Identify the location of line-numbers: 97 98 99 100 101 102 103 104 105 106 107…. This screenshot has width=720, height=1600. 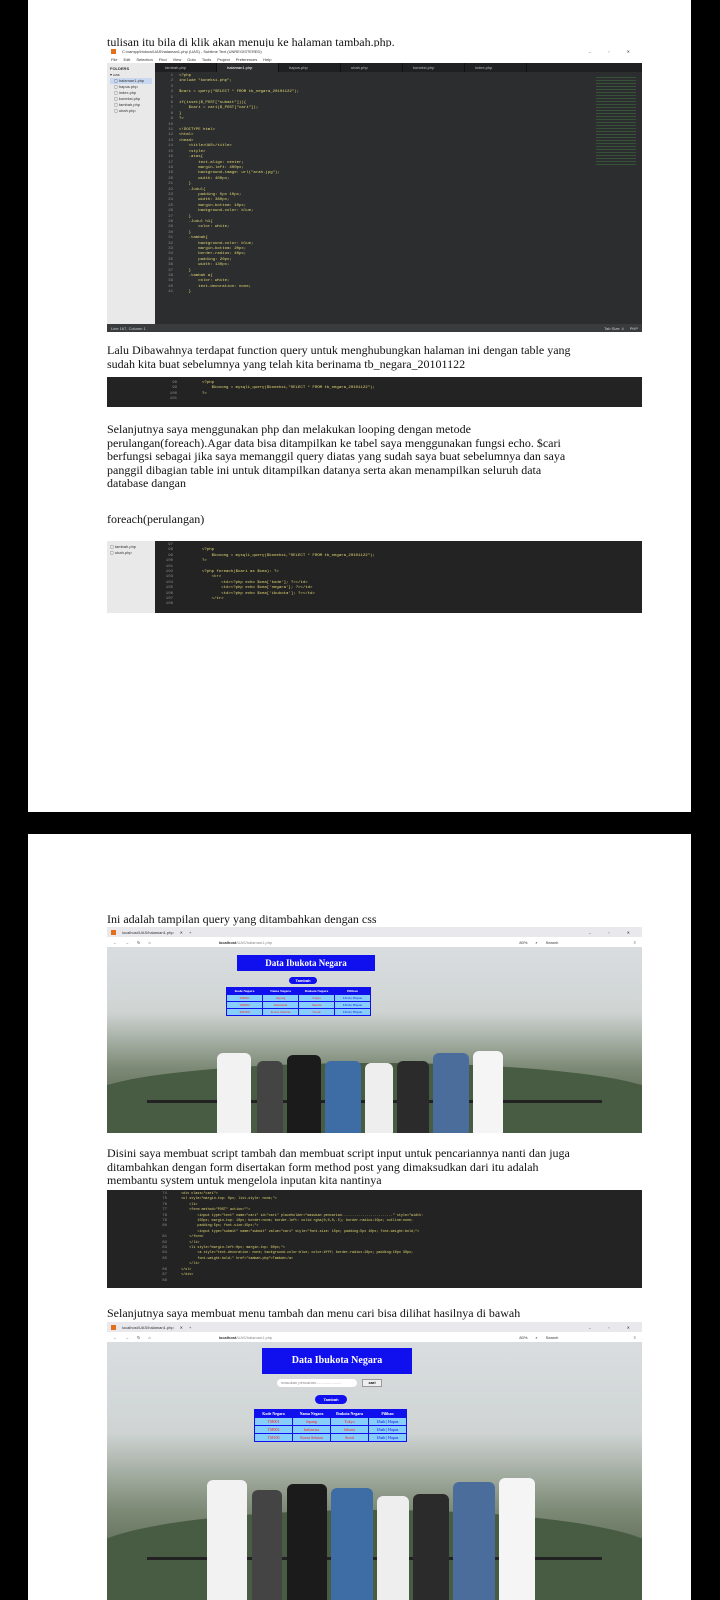
(169, 575).